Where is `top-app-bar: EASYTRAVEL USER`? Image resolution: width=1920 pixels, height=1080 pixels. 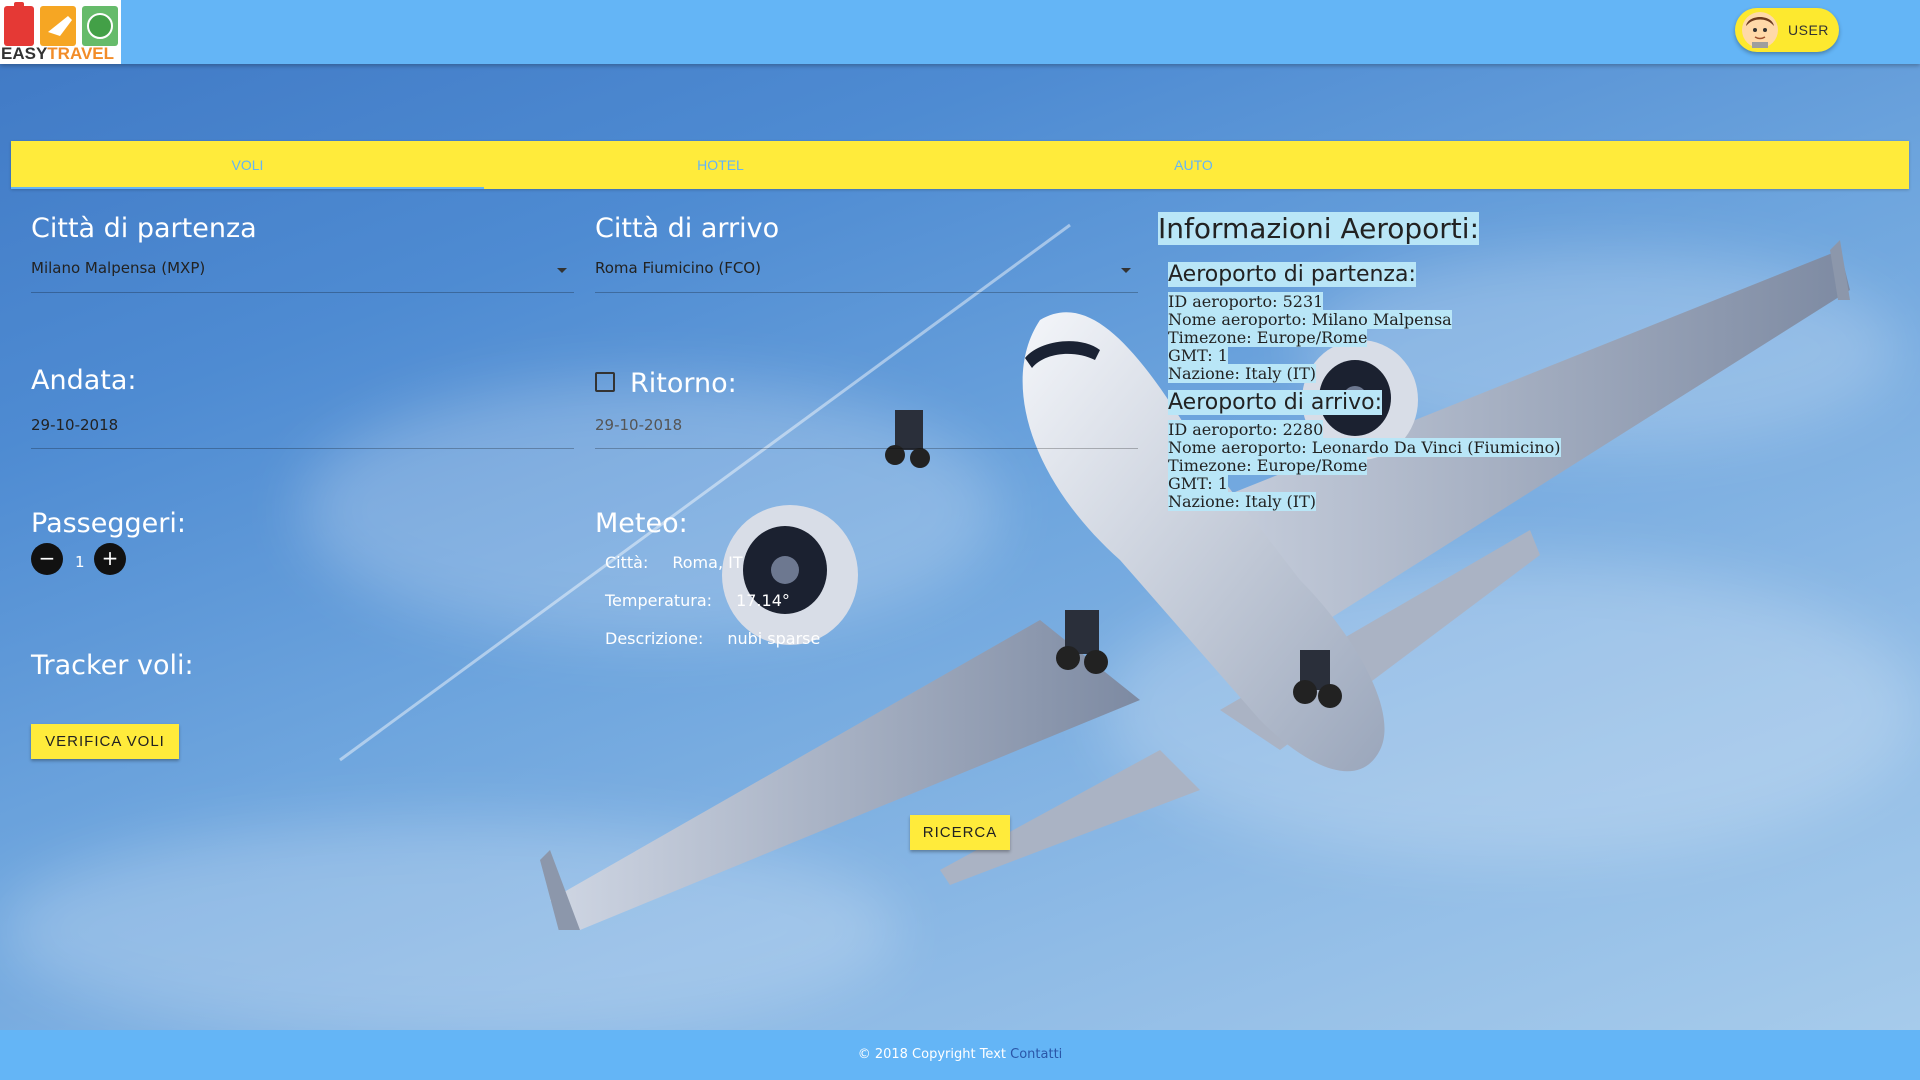
top-app-bar: EASYTRAVEL USER is located at coordinates (960, 32).